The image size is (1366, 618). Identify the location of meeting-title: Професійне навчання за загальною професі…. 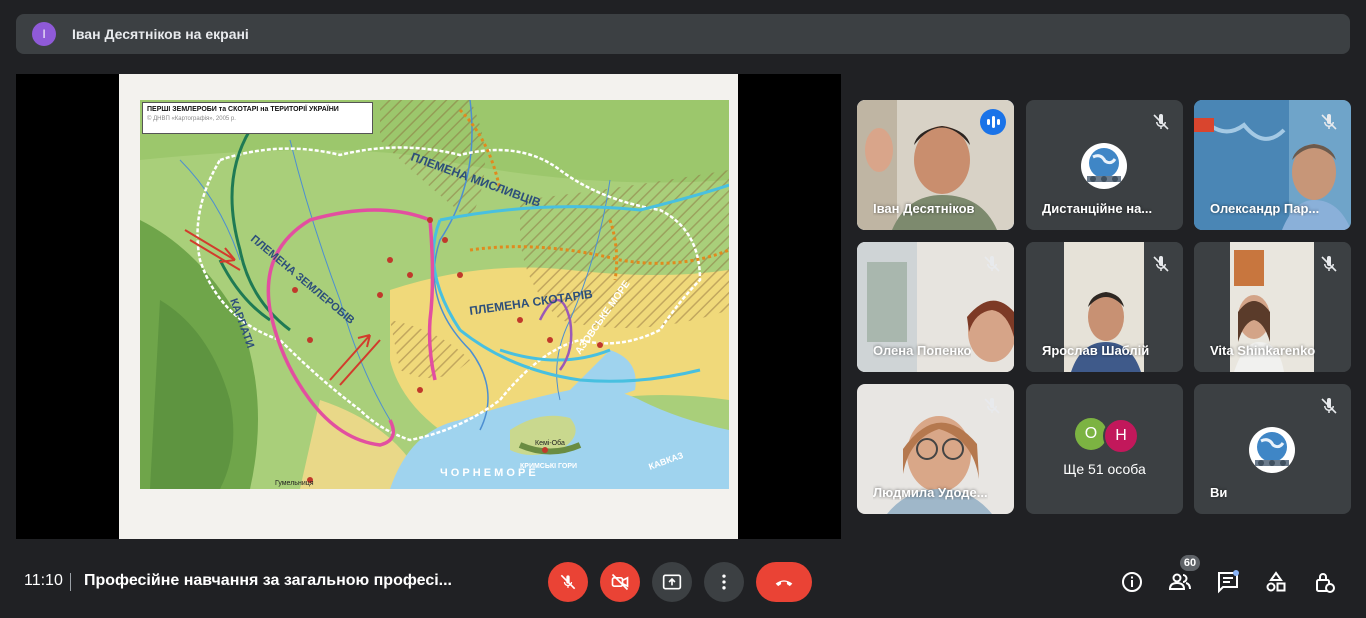
(268, 580).